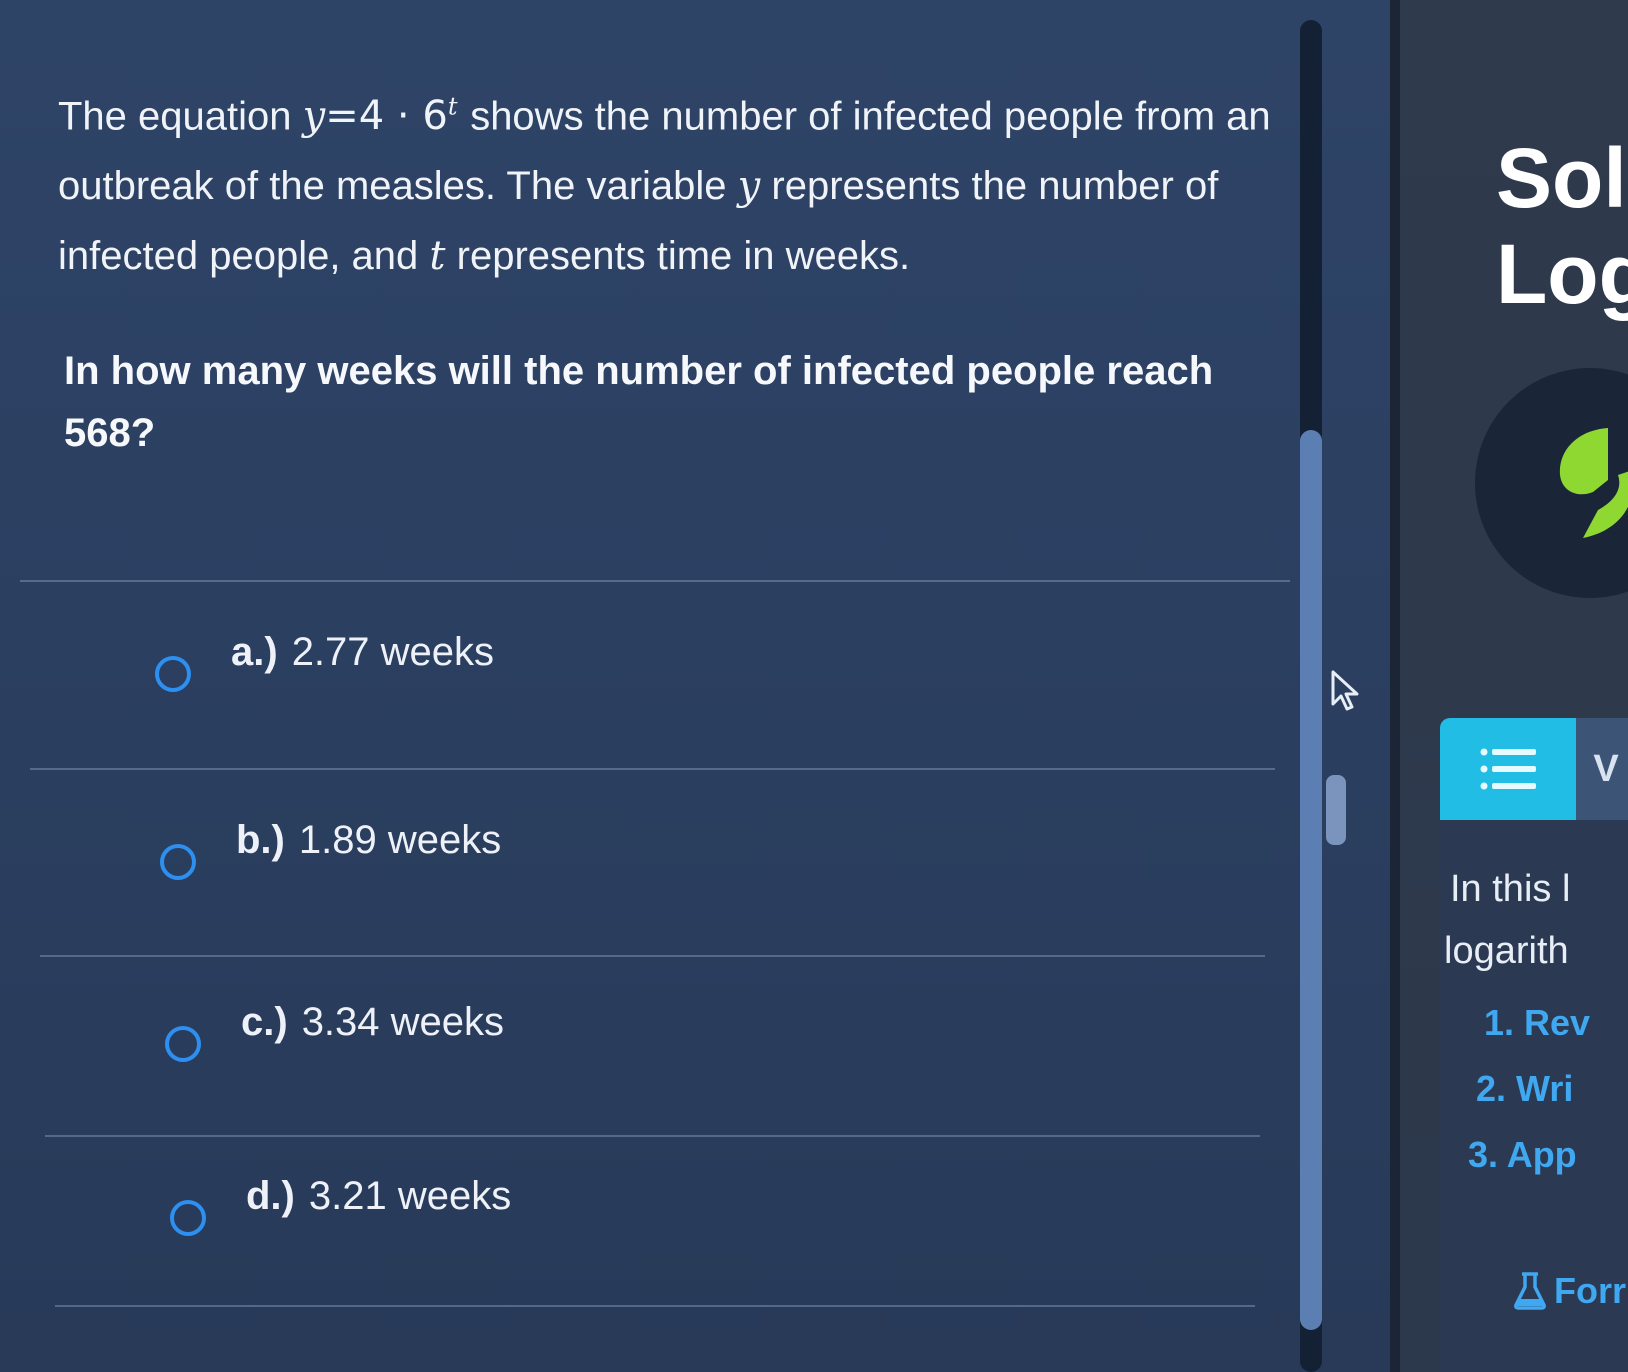 The height and width of the screenshot is (1372, 1628). Describe the element at coordinates (1336, 810) in the screenshot. I see `scrollbar-handle` at that location.